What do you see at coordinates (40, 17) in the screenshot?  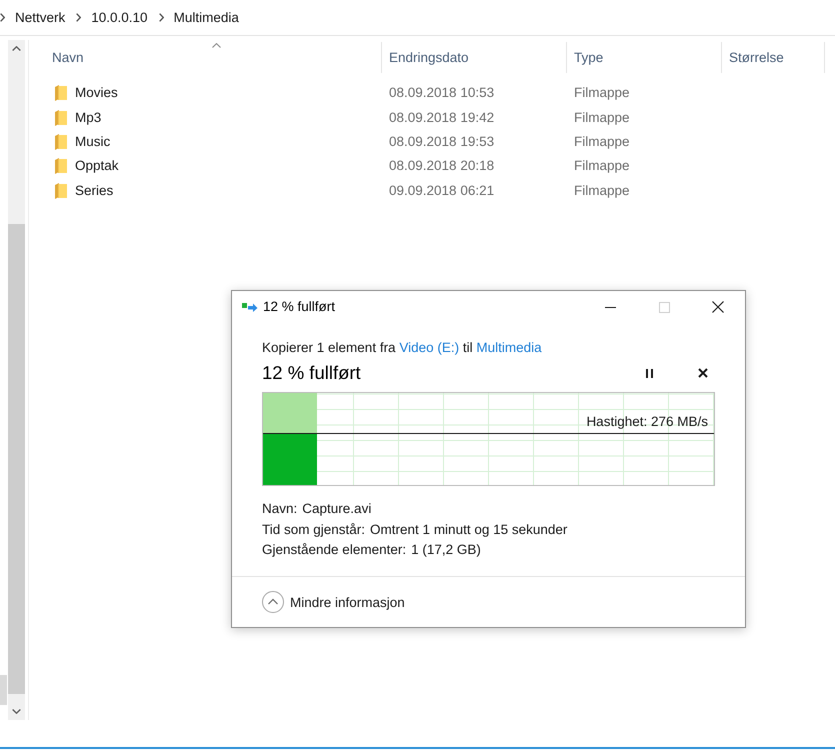 I see `breadcrumb-item: Nettverk` at bounding box center [40, 17].